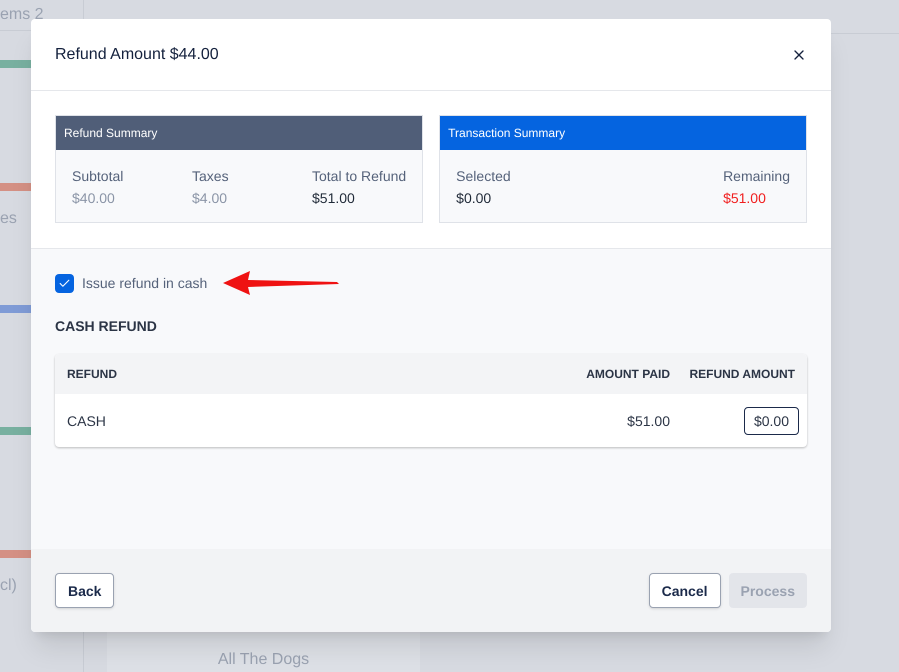 This screenshot has height=672, width=899. Describe the element at coordinates (98, 176) in the screenshot. I see `summary-label: Subtotal` at that location.